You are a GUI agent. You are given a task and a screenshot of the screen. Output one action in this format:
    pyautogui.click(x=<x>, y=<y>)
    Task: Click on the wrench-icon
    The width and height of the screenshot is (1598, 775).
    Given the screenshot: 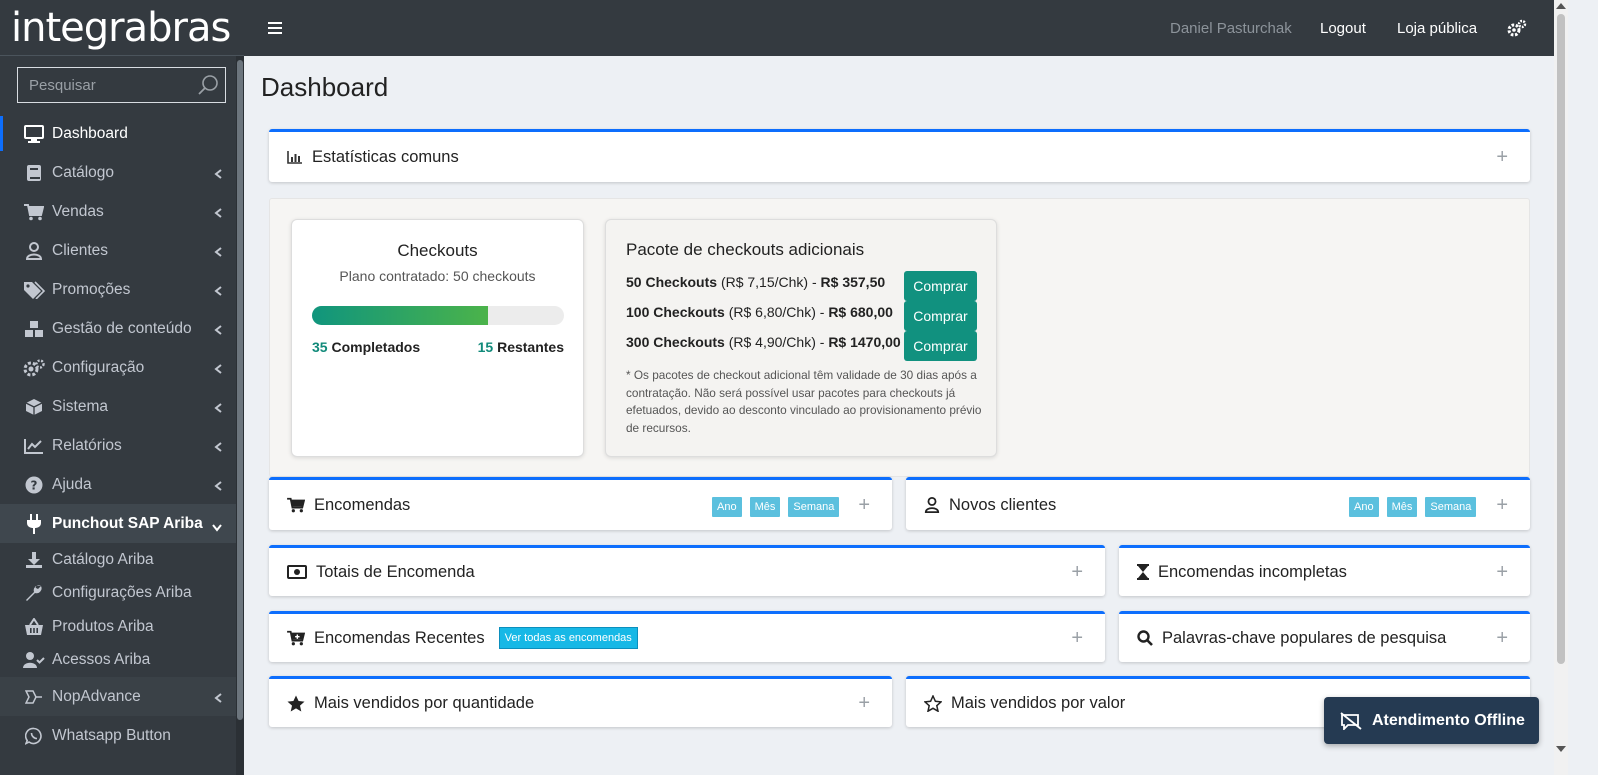 What is the action you would take?
    pyautogui.click(x=34, y=593)
    